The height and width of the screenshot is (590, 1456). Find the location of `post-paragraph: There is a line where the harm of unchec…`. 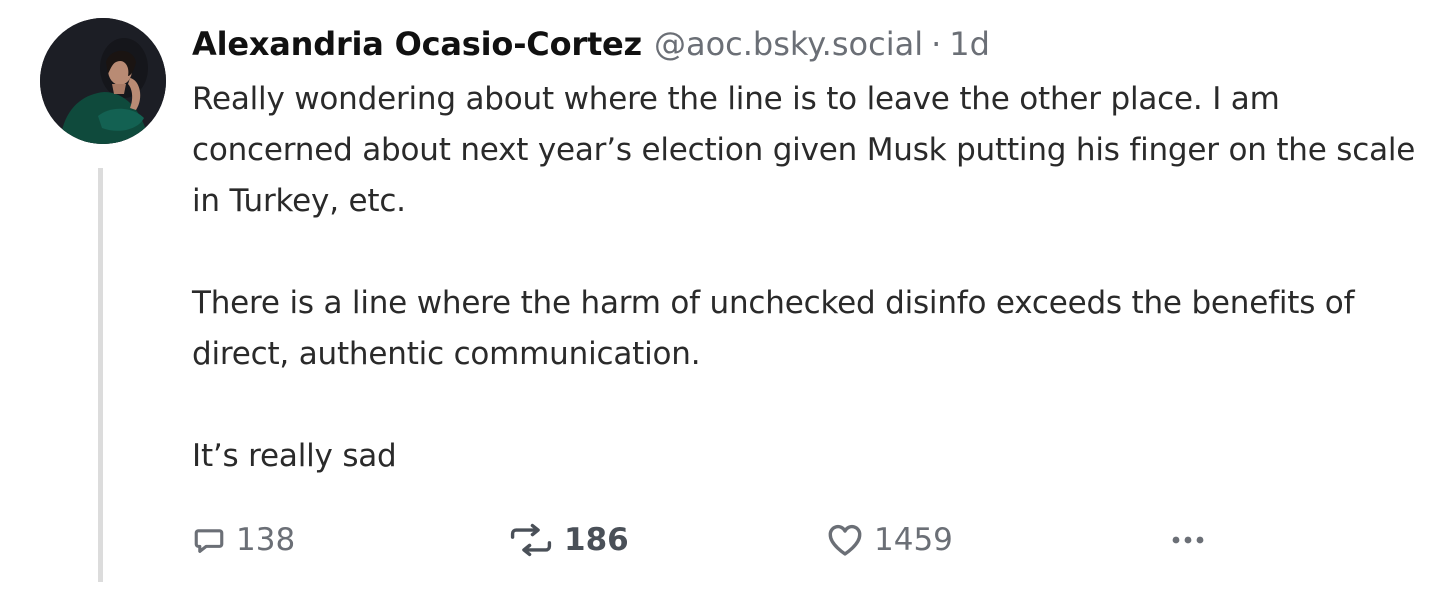

post-paragraph: There is a line where the harm of unchec… is located at coordinates (773, 328).